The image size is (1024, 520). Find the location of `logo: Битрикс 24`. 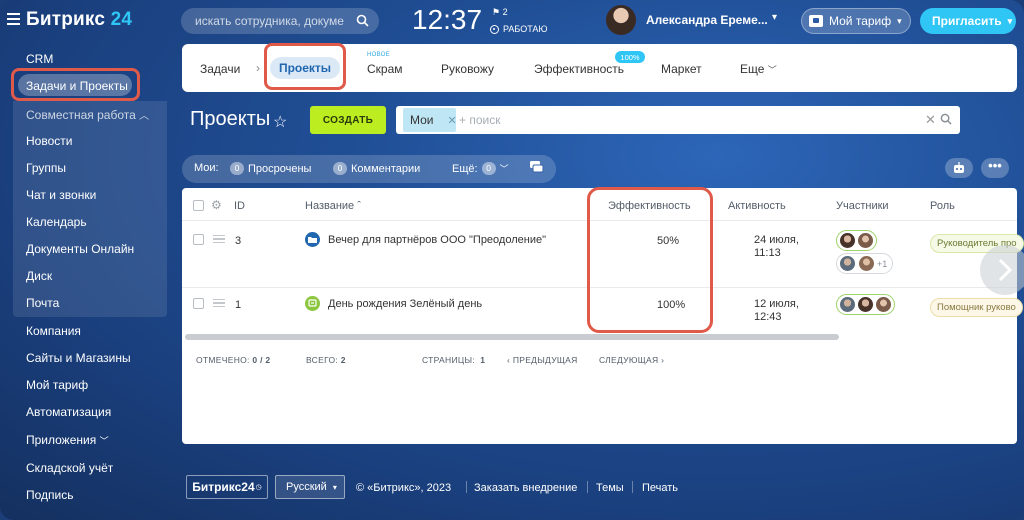

logo: Битрикс 24 is located at coordinates (79, 20).